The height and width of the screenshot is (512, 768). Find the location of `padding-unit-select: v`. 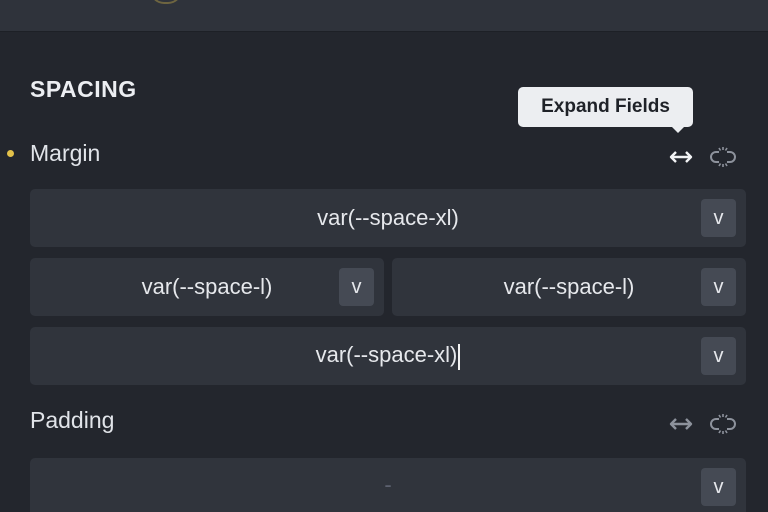

padding-unit-select: v is located at coordinates (718, 487).